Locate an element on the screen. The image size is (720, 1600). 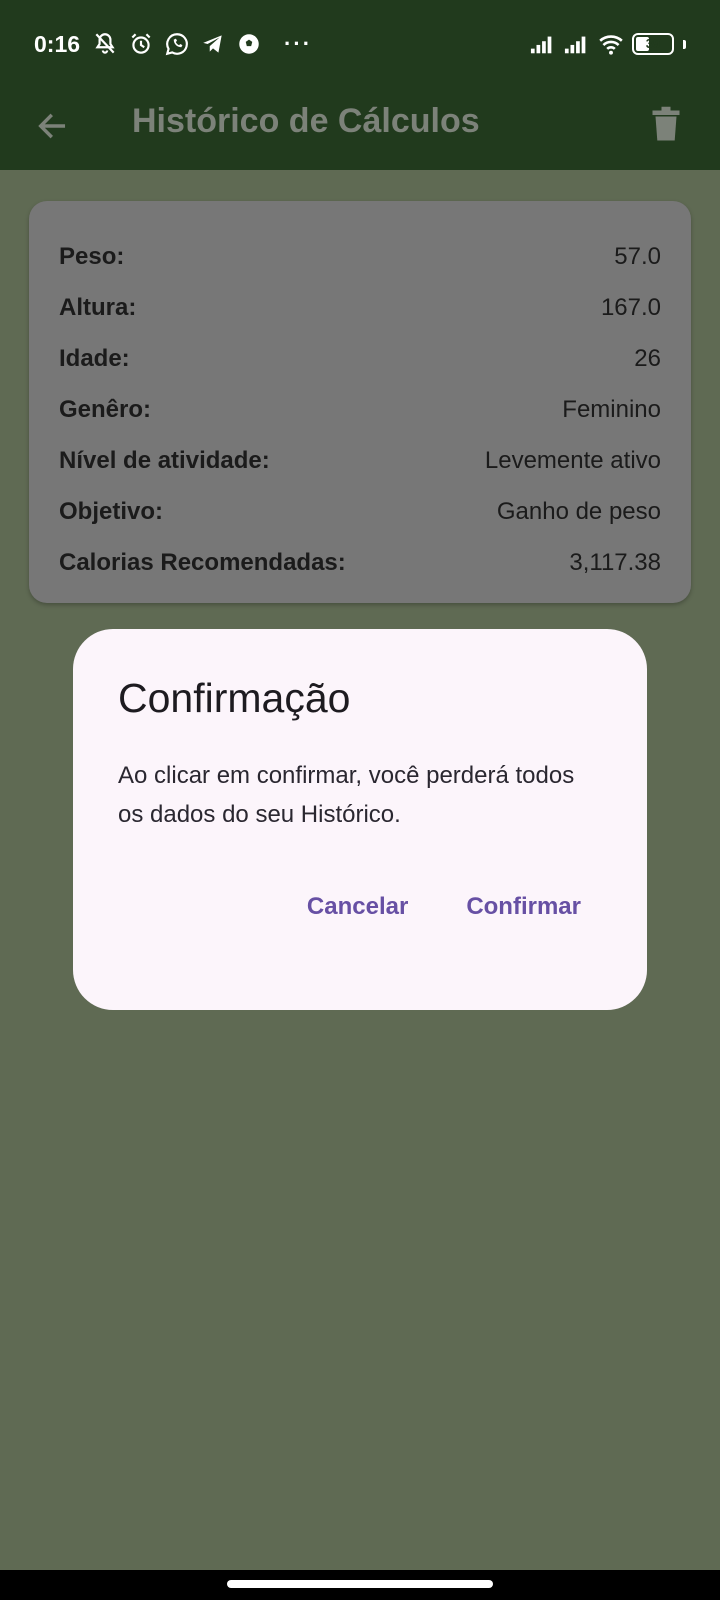
dialog-actions: Cancelar Confirmar is located at coordinates (444, 907).